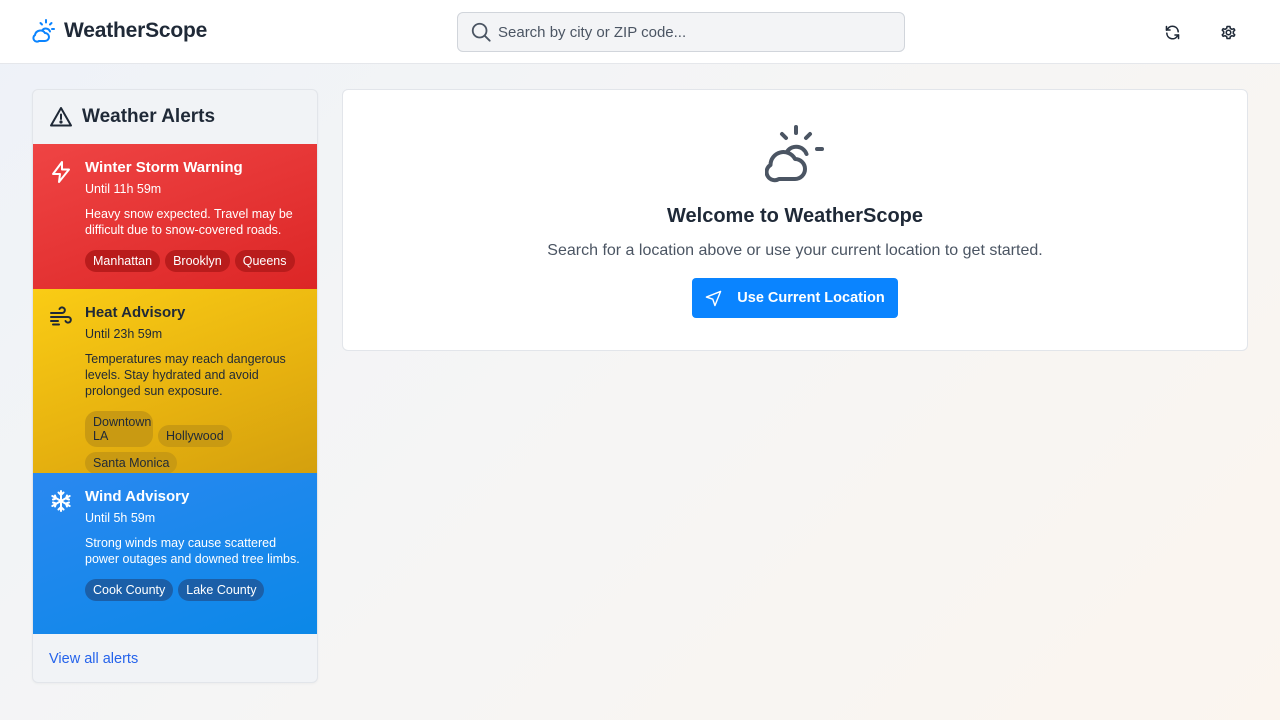 The height and width of the screenshot is (720, 1280). I want to click on snowflake-icon, so click(61, 501).